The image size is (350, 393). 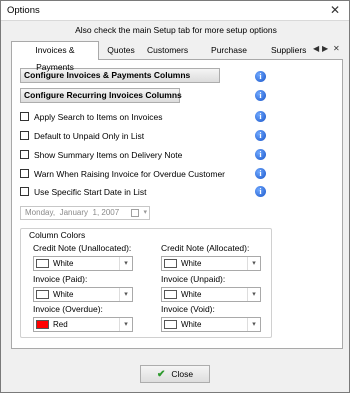 What do you see at coordinates (83, 263) in the screenshot?
I see `color-select-credit-unallocated: White ▾` at bounding box center [83, 263].